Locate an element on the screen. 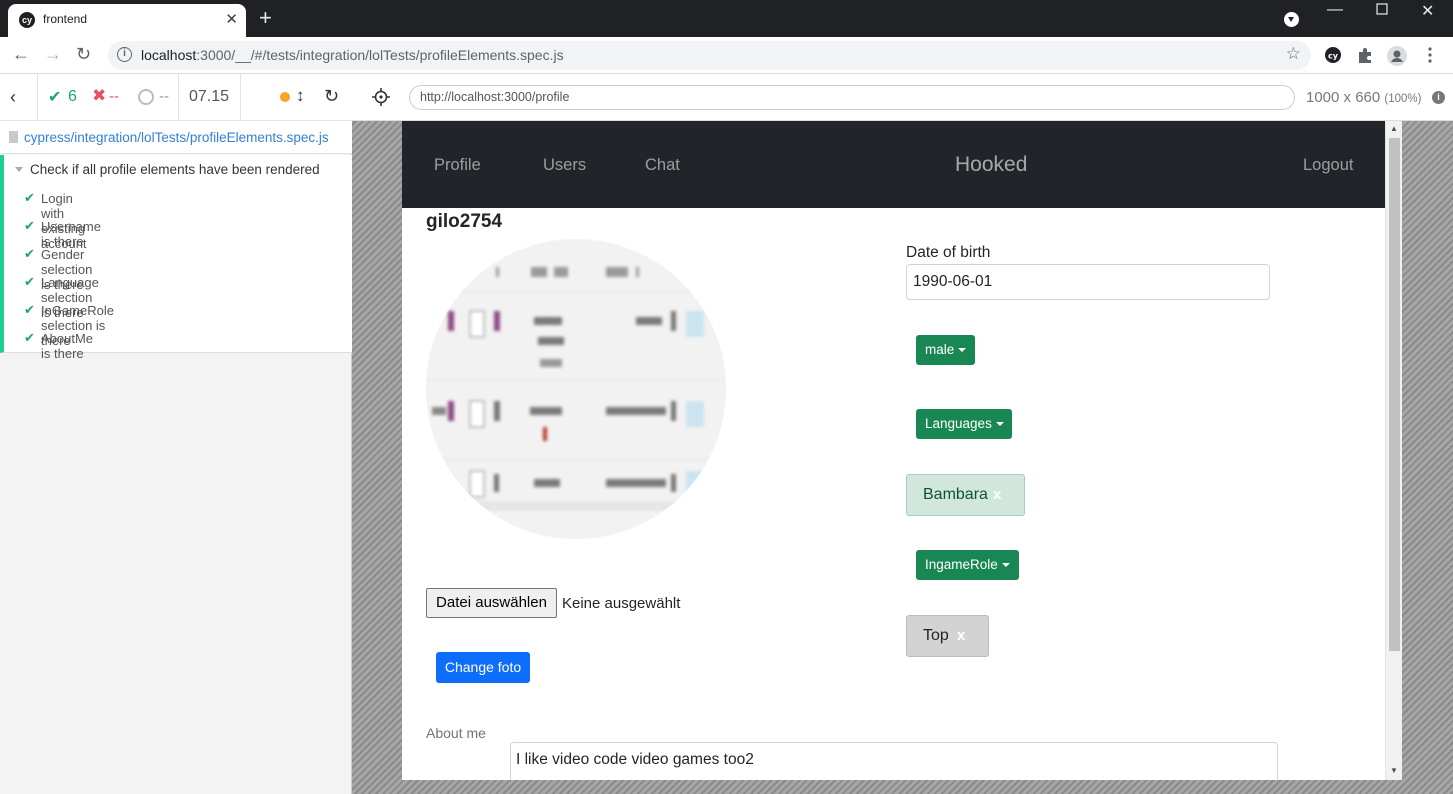 The image size is (1453, 794). app-scrollbar: ▲ ▼ is located at coordinates (1393, 450).